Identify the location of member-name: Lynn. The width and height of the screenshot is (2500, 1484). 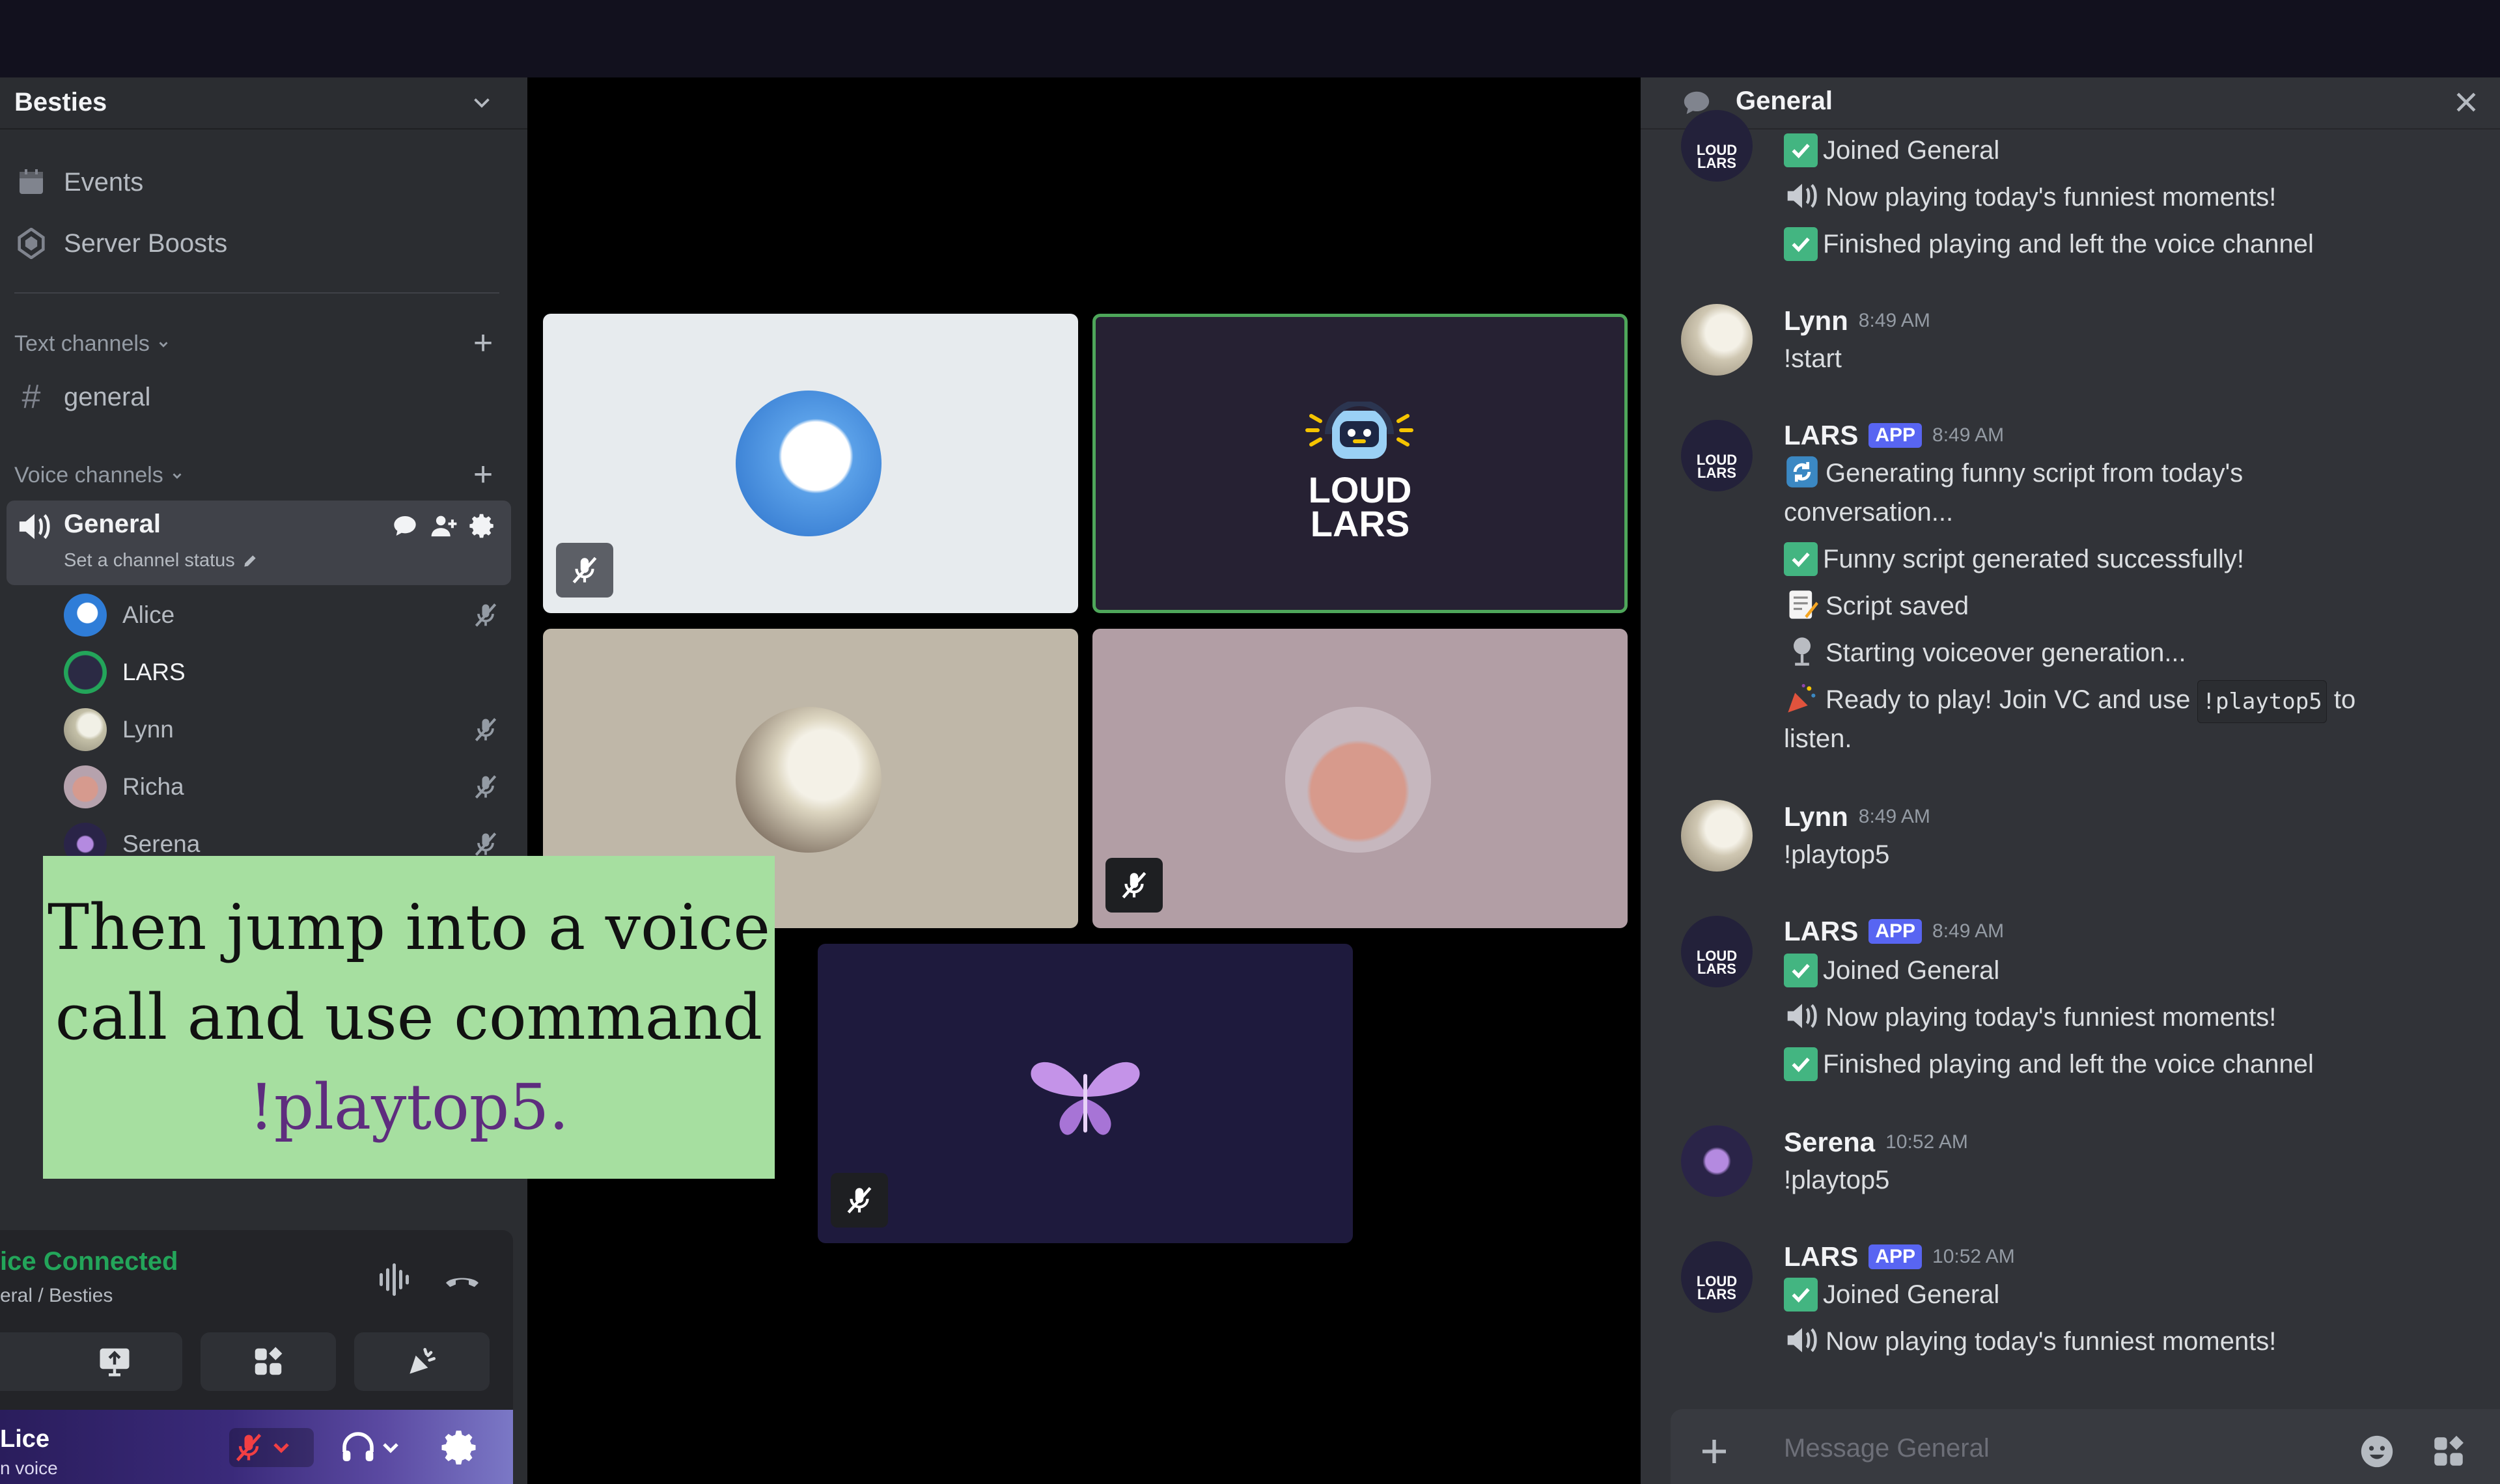
(148, 729).